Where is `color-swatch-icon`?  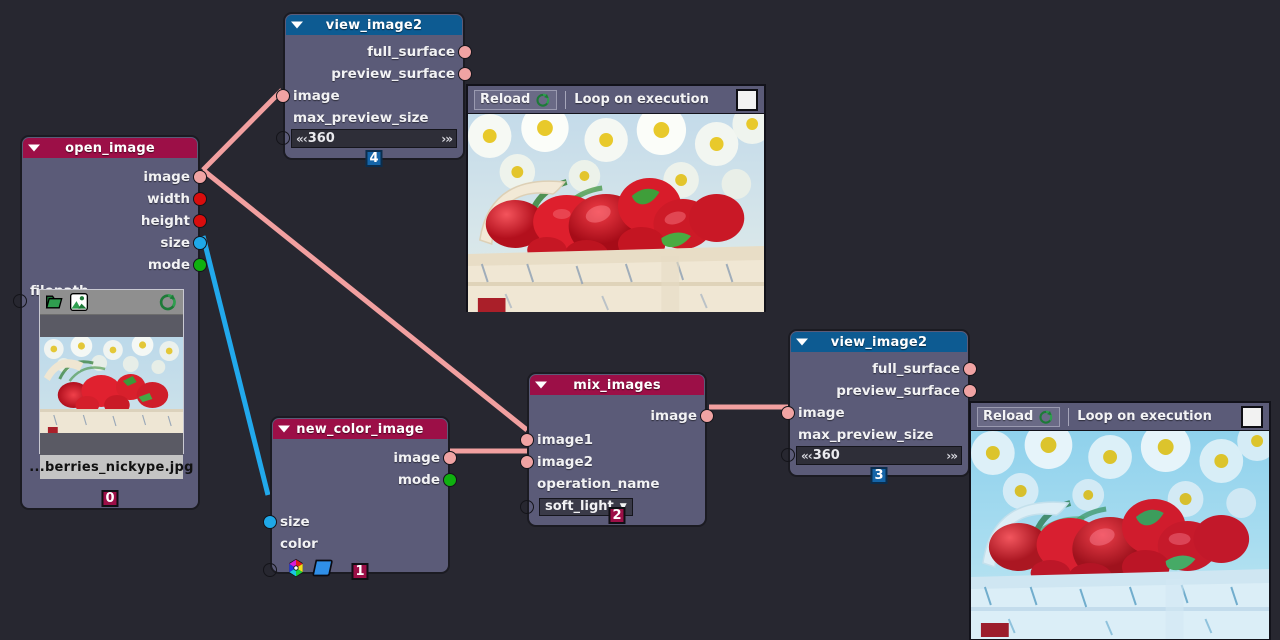 color-swatch-icon is located at coordinates (323, 568).